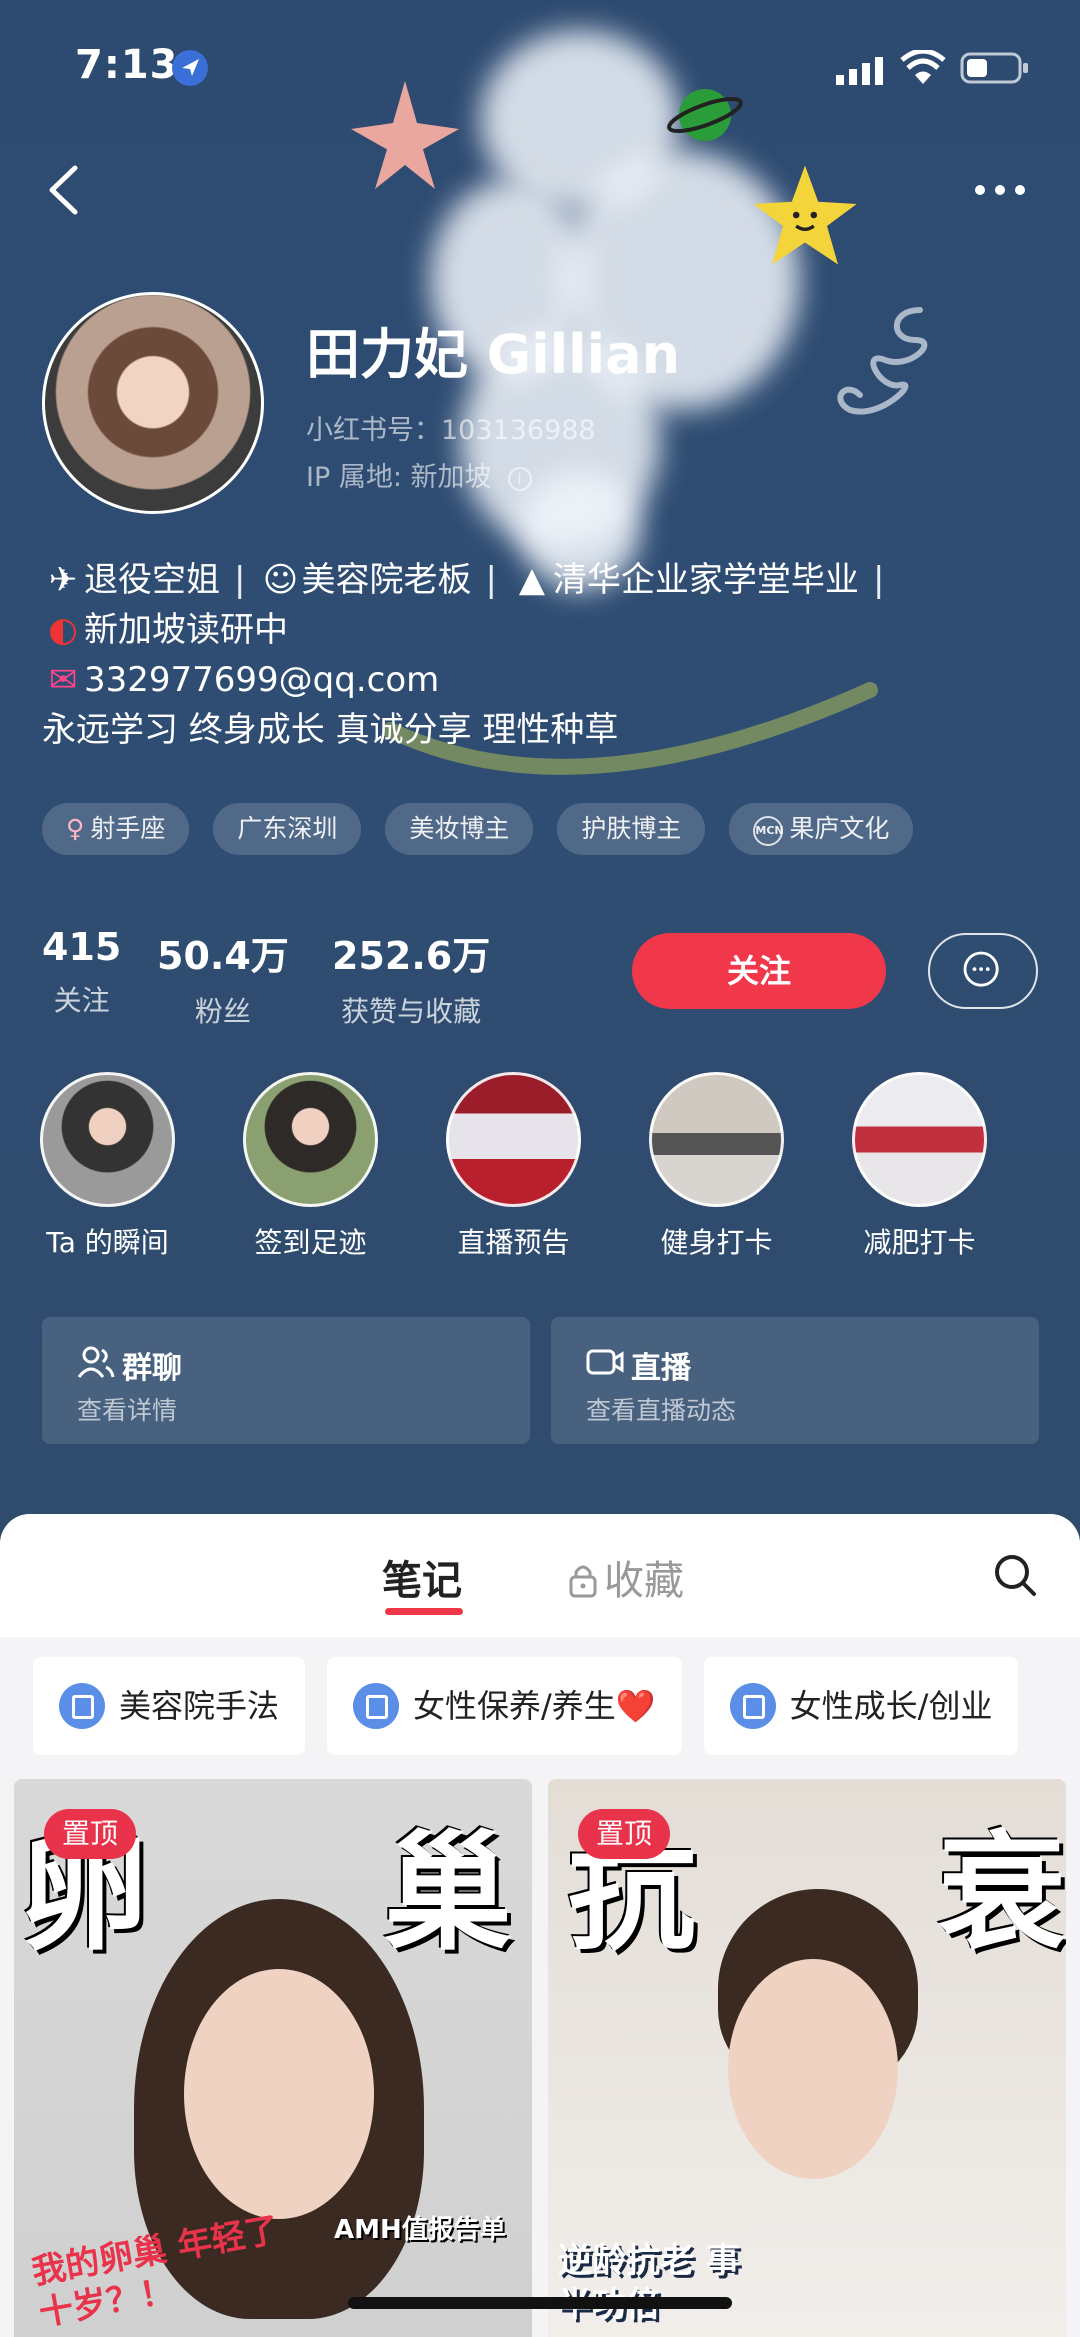 Image resolution: width=1080 pixels, height=2337 pixels. I want to click on chip-label: 女性保养/养生❤️, so click(534, 1706).